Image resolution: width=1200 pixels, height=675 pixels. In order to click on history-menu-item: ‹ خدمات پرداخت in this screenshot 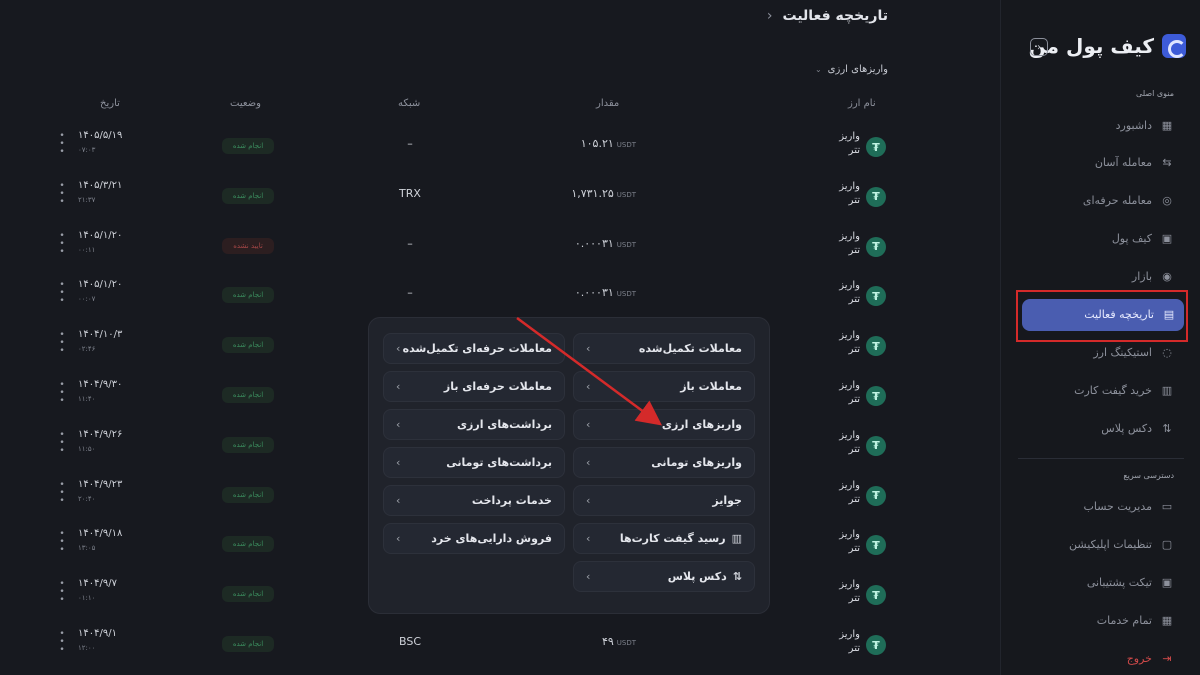, I will do `click(474, 500)`.